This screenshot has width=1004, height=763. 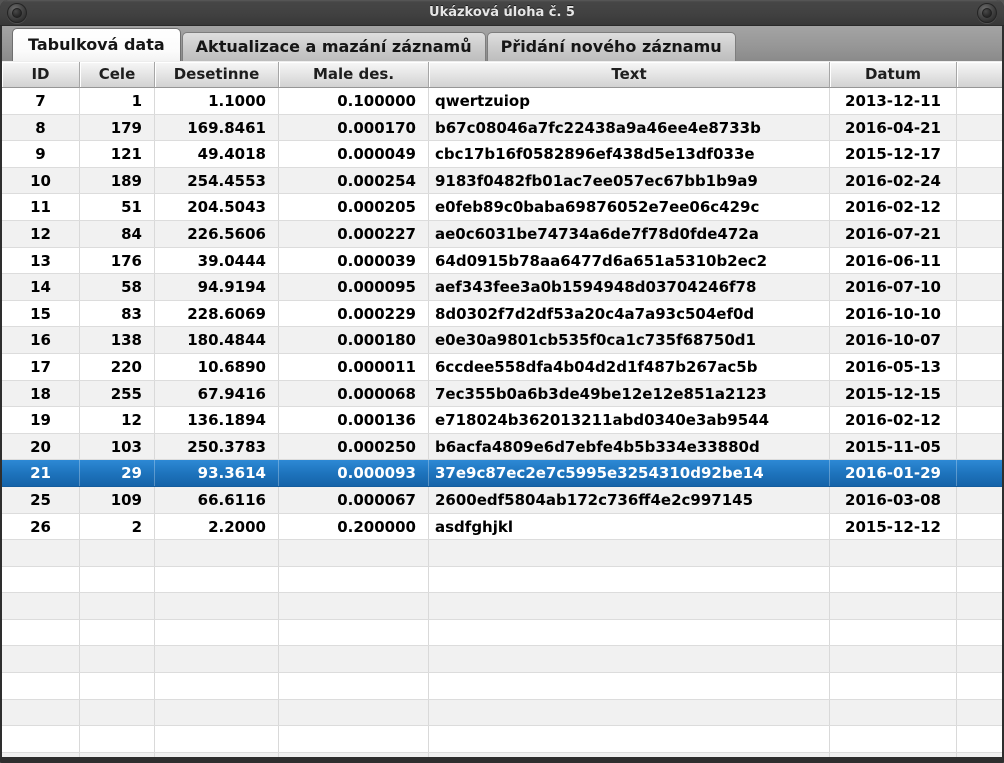 I want to click on cell-text: 7ec355b0a6b3de49be12e12e851a2123, so click(x=629, y=393).